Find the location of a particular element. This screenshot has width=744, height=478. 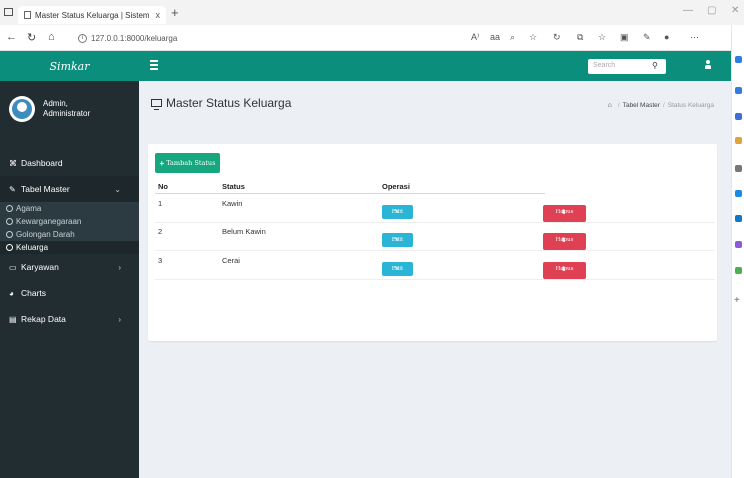

edge-add-icon: + is located at coordinates (737, 300).